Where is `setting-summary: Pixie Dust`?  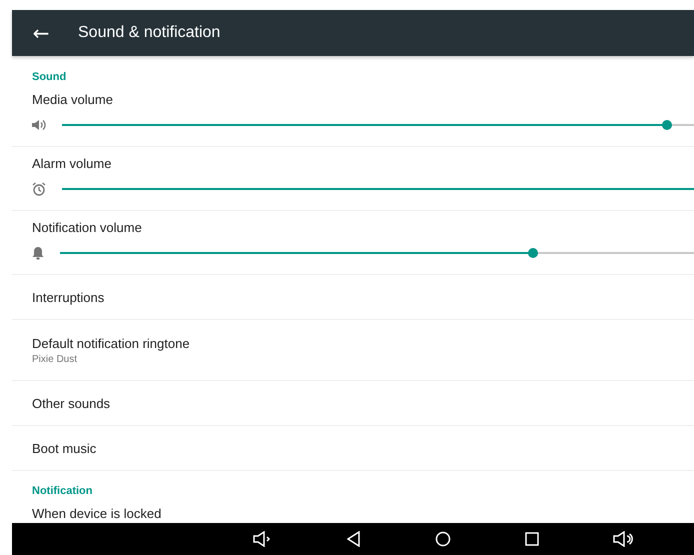
setting-summary: Pixie Dust is located at coordinates (55, 359).